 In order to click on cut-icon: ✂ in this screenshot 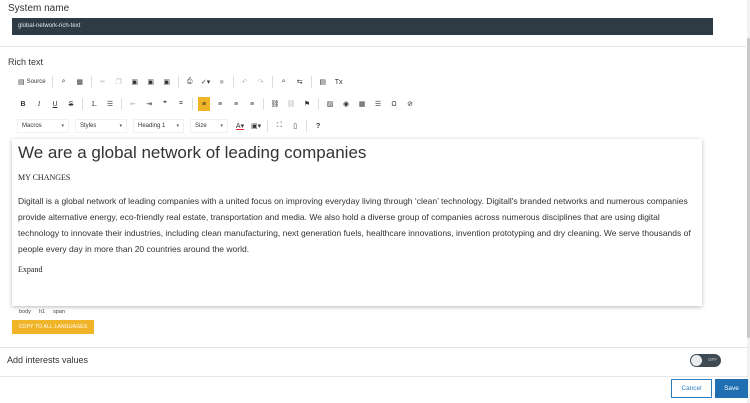, I will do `click(102, 82)`.